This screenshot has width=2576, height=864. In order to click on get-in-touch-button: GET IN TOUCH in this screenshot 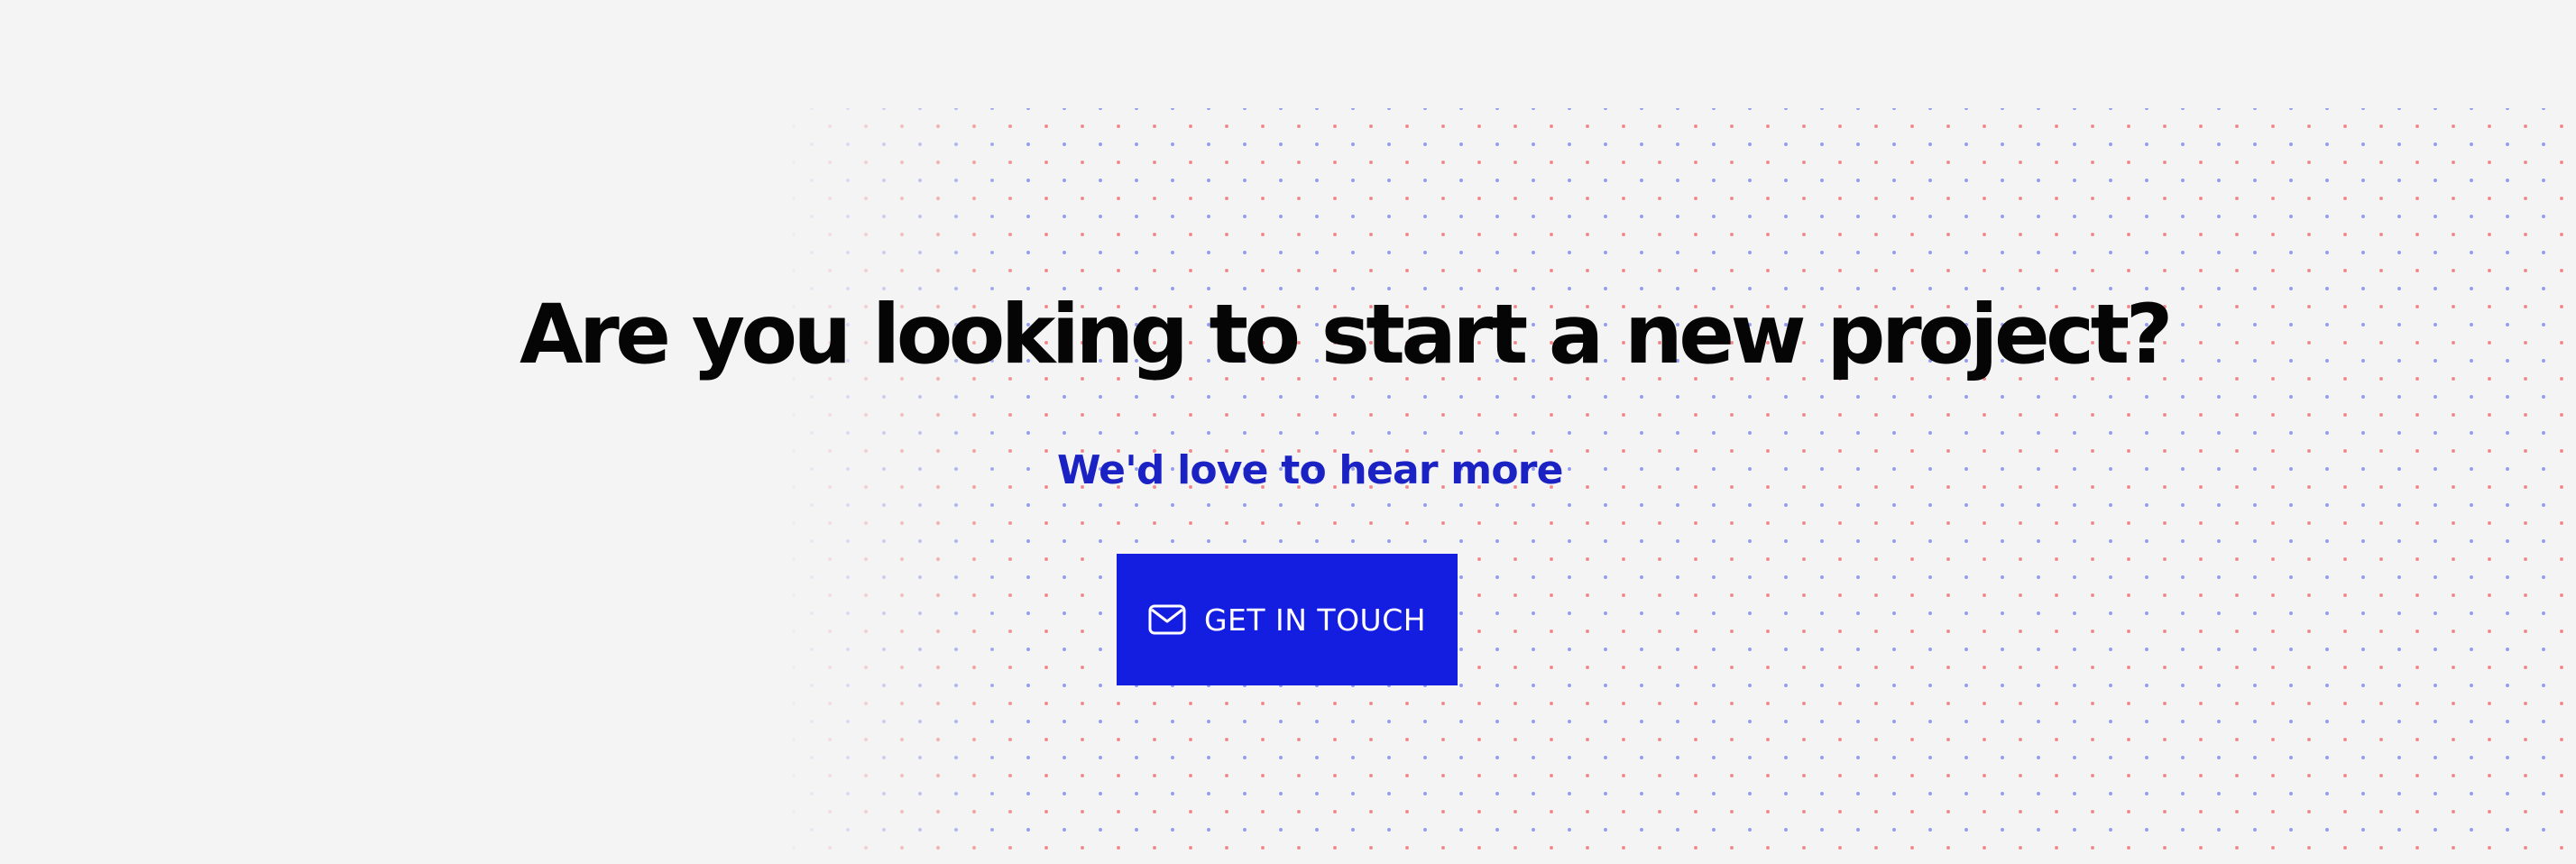, I will do `click(1287, 619)`.